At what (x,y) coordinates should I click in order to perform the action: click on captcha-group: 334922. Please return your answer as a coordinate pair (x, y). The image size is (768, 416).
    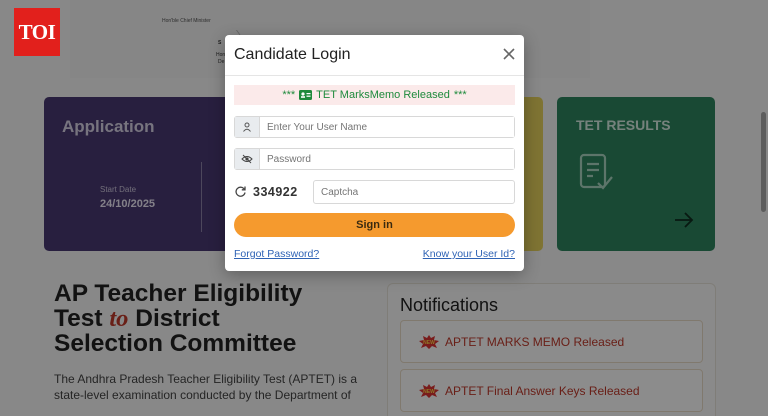
    Looking at the image, I should click on (374, 192).